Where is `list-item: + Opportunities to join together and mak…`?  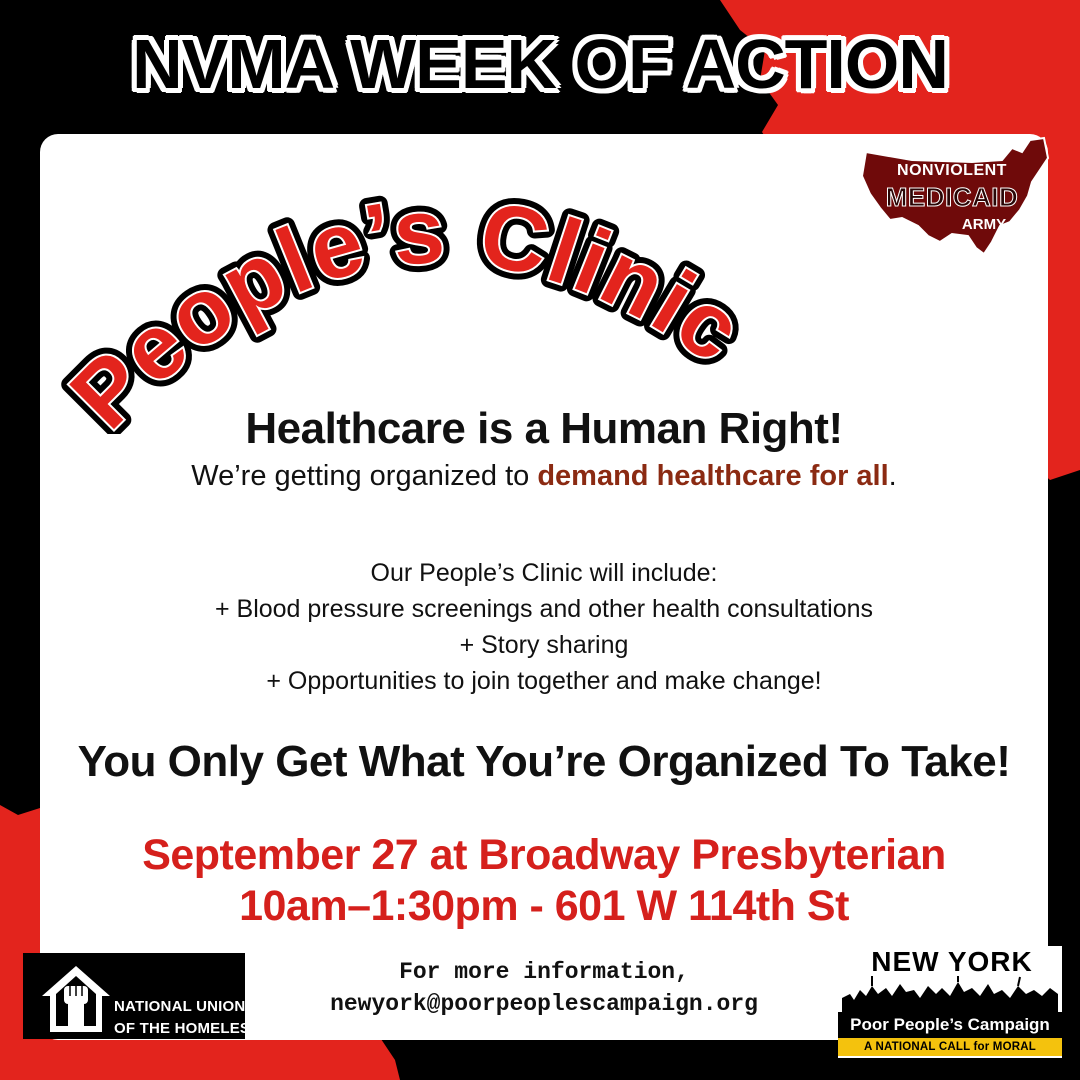 list-item: + Opportunities to join together and mak… is located at coordinates (544, 681).